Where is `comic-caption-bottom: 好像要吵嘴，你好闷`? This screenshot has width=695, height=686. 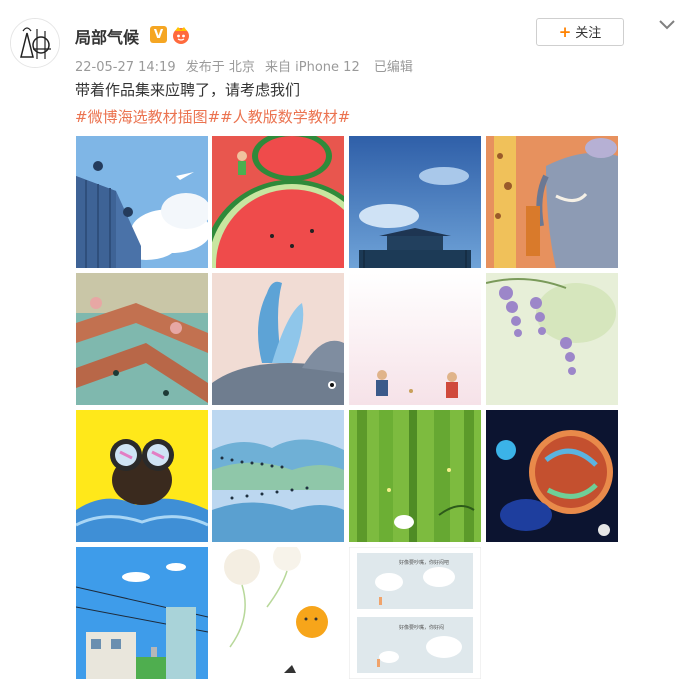
comic-caption-bottom: 好像要吵嘴，你好闷 is located at coordinates (421, 627).